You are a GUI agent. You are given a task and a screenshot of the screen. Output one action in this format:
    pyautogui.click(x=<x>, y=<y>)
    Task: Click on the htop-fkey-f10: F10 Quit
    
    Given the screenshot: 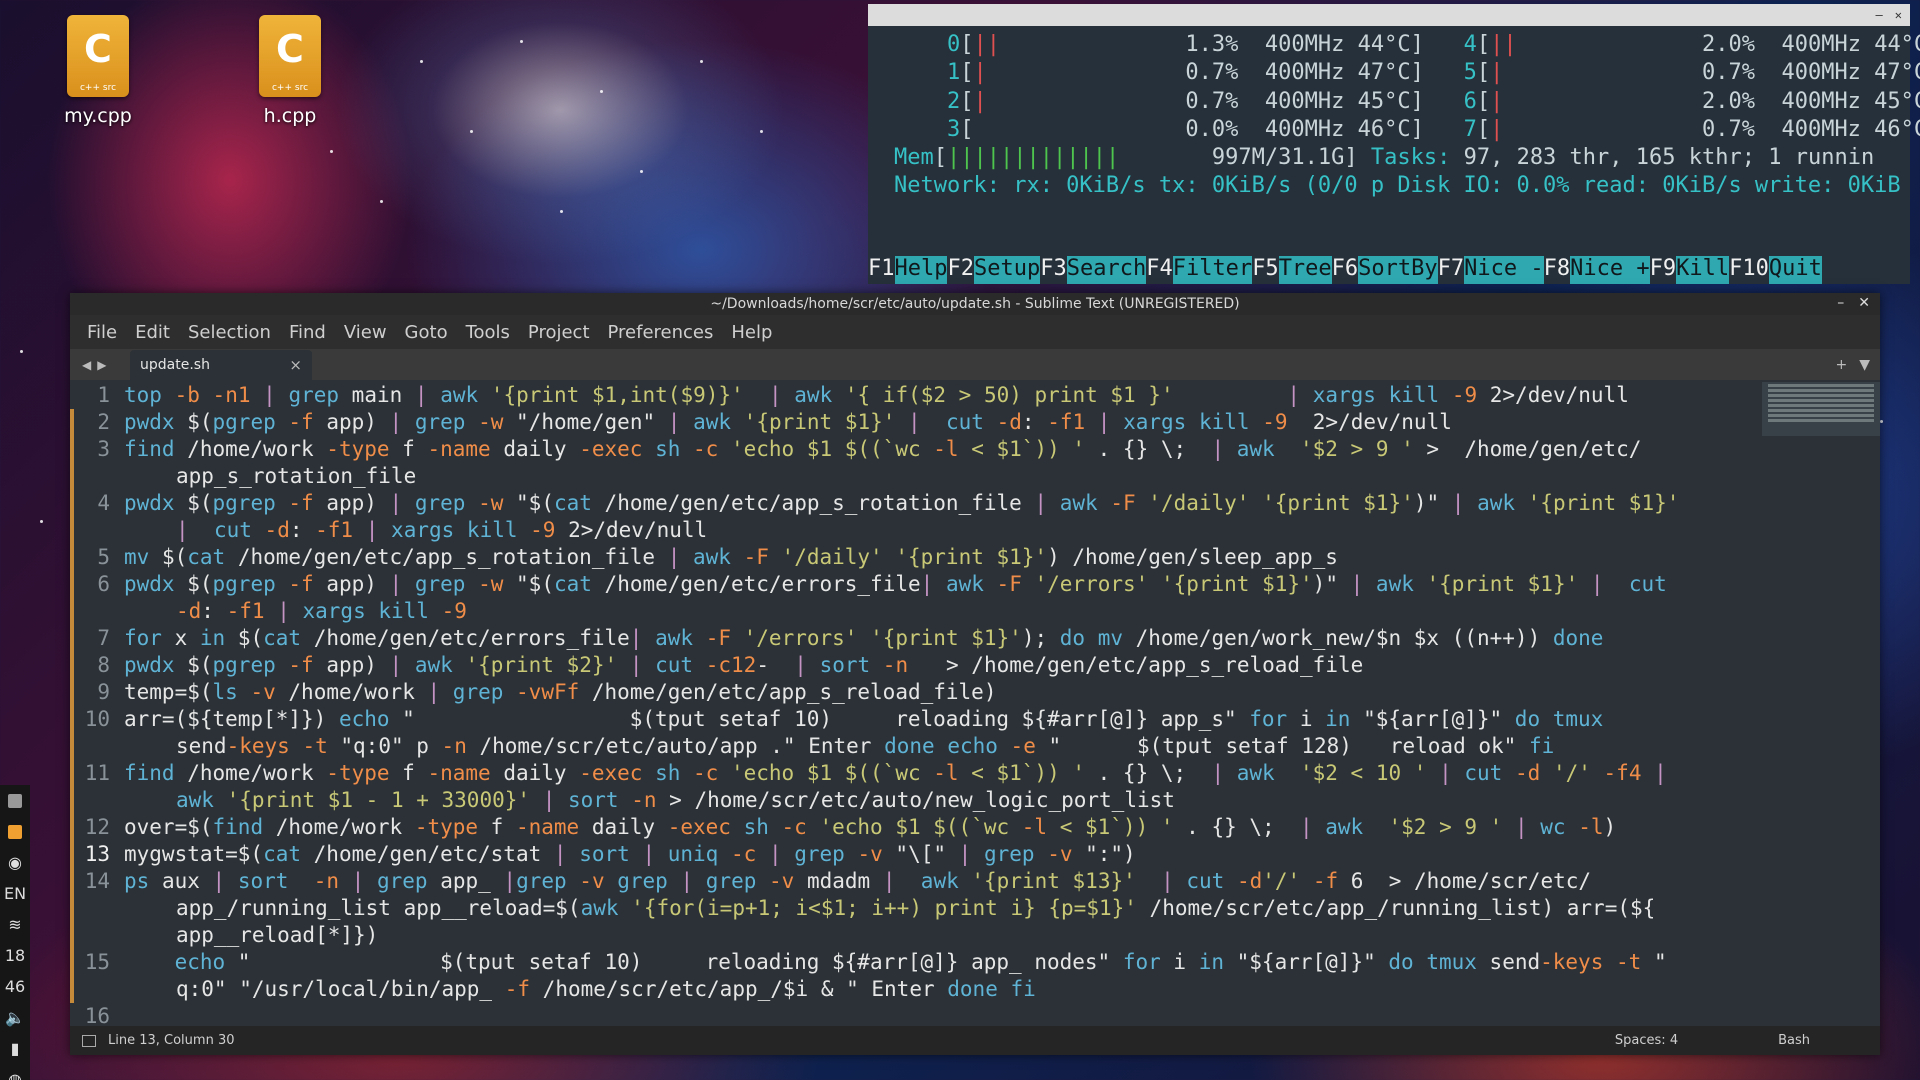 What is the action you would take?
    pyautogui.click(x=1775, y=270)
    